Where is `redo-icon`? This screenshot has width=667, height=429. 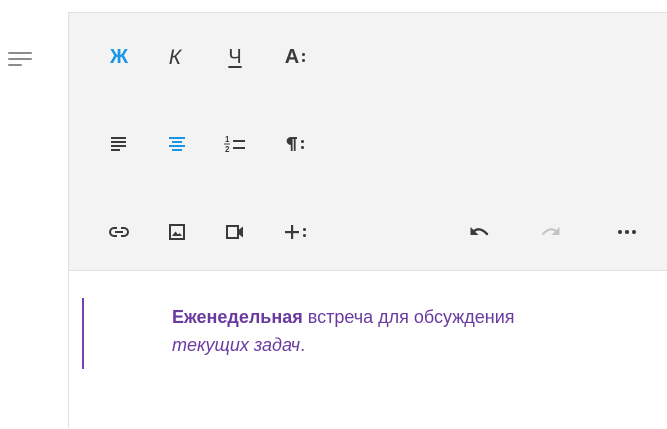 redo-icon is located at coordinates (551, 231).